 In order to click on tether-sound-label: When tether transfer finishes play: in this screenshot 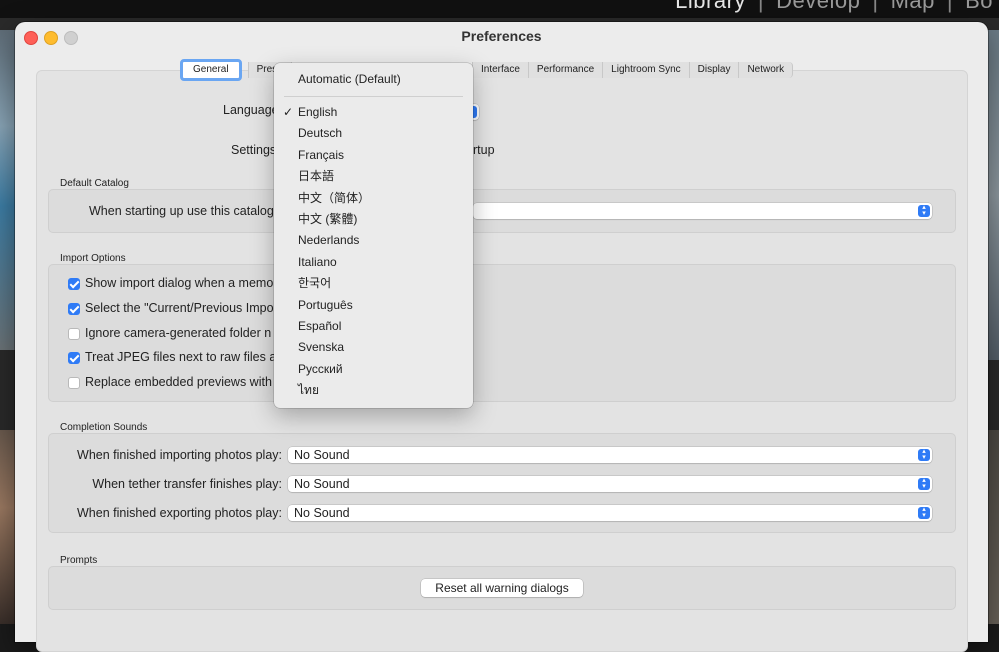, I will do `click(187, 484)`.